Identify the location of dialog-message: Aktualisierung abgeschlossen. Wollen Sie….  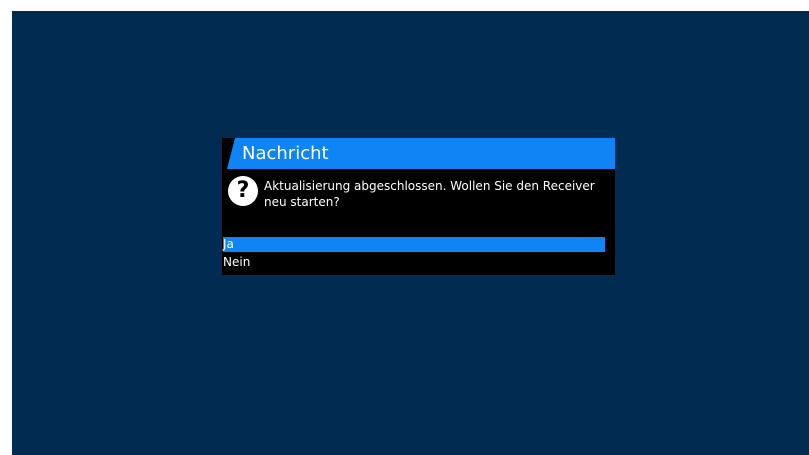
(429, 194).